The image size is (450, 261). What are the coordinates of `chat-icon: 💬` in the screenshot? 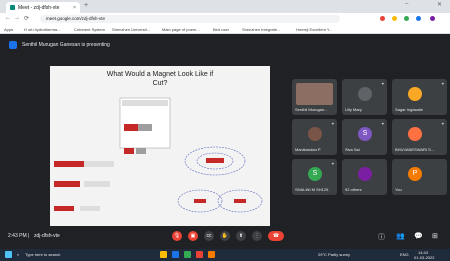 It's located at (418, 236).